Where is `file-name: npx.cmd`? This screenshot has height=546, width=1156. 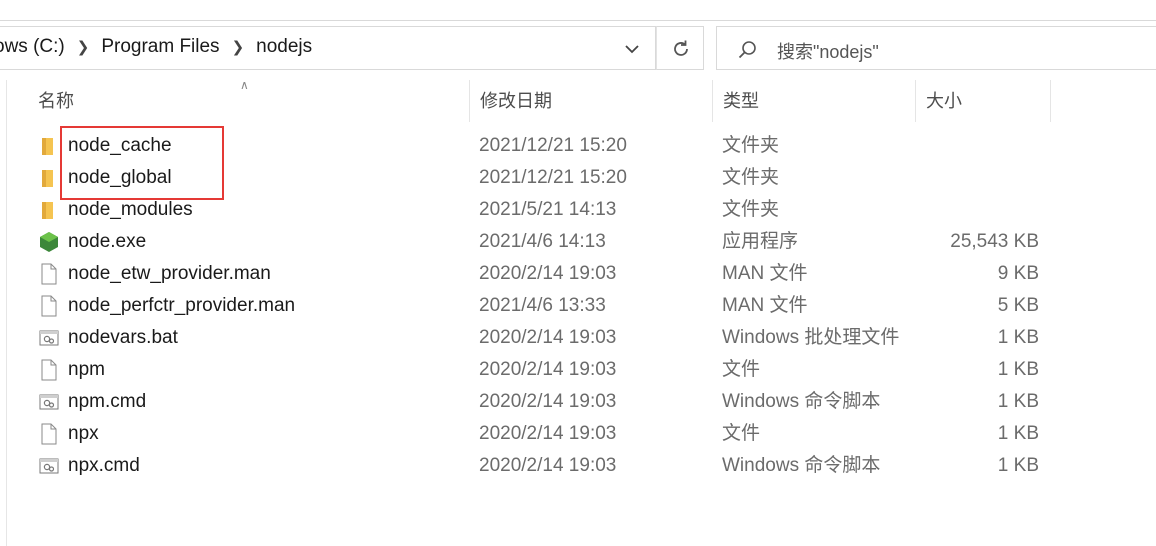
file-name: npx.cmd is located at coordinates (104, 466).